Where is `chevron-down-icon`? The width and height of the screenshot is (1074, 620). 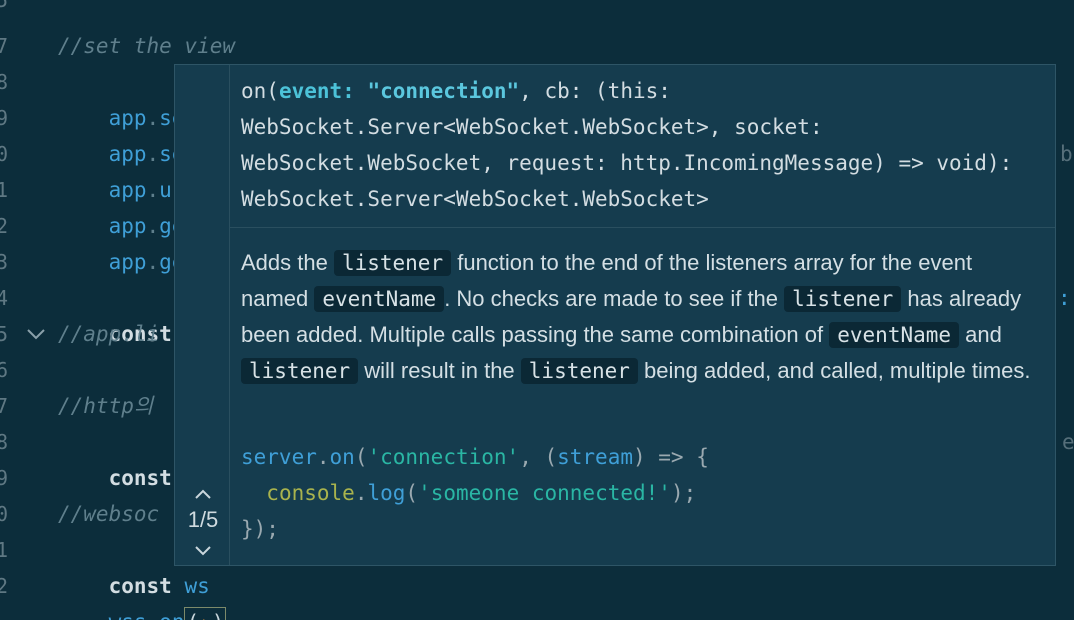
chevron-down-icon is located at coordinates (203, 550).